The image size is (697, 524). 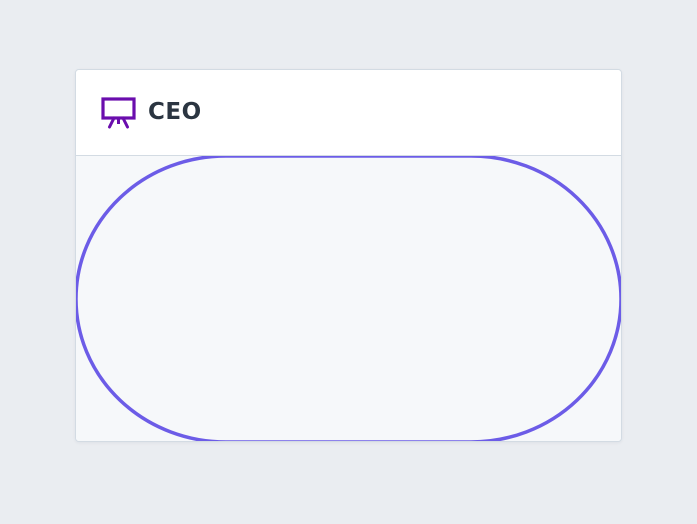 What do you see at coordinates (175, 112) in the screenshot?
I see `node-title: CEO` at bounding box center [175, 112].